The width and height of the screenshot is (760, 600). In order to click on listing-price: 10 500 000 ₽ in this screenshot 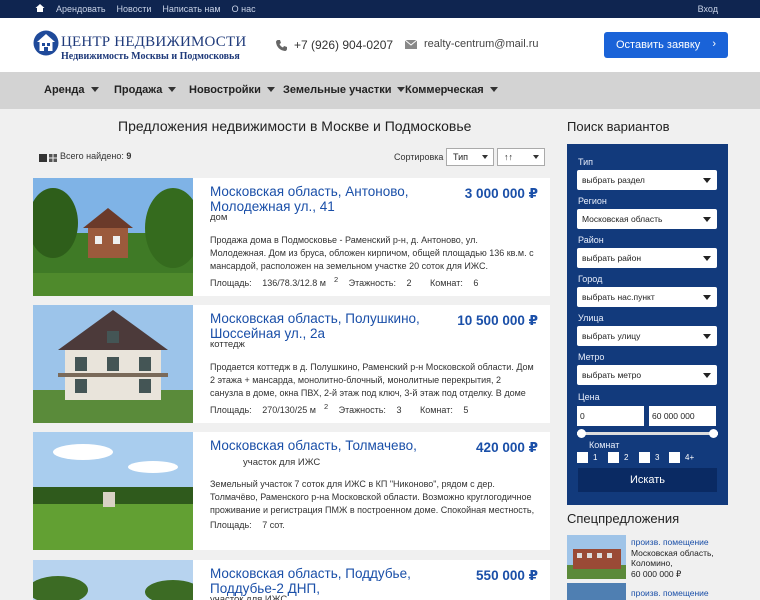, I will do `click(497, 320)`.